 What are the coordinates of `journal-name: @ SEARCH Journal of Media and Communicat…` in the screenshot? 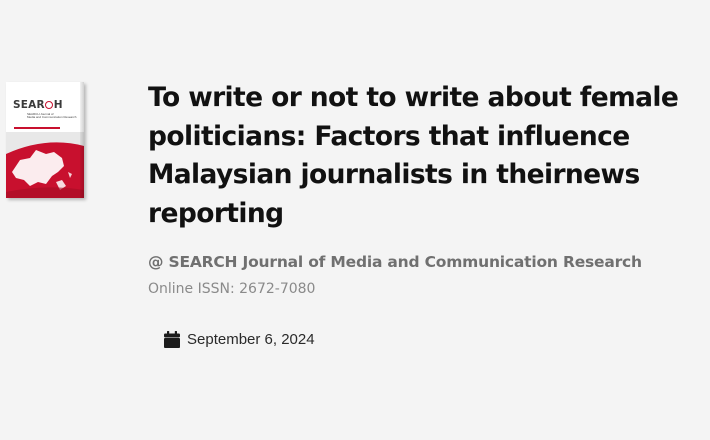 It's located at (395, 262).